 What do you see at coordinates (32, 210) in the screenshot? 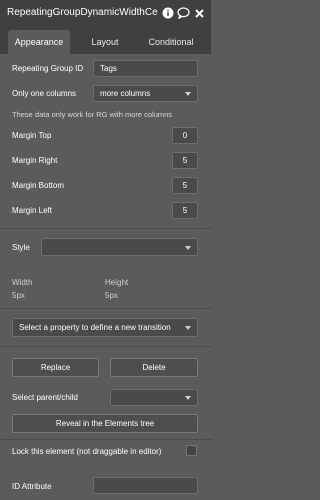
I see `margin-left-label: Margin Left` at bounding box center [32, 210].